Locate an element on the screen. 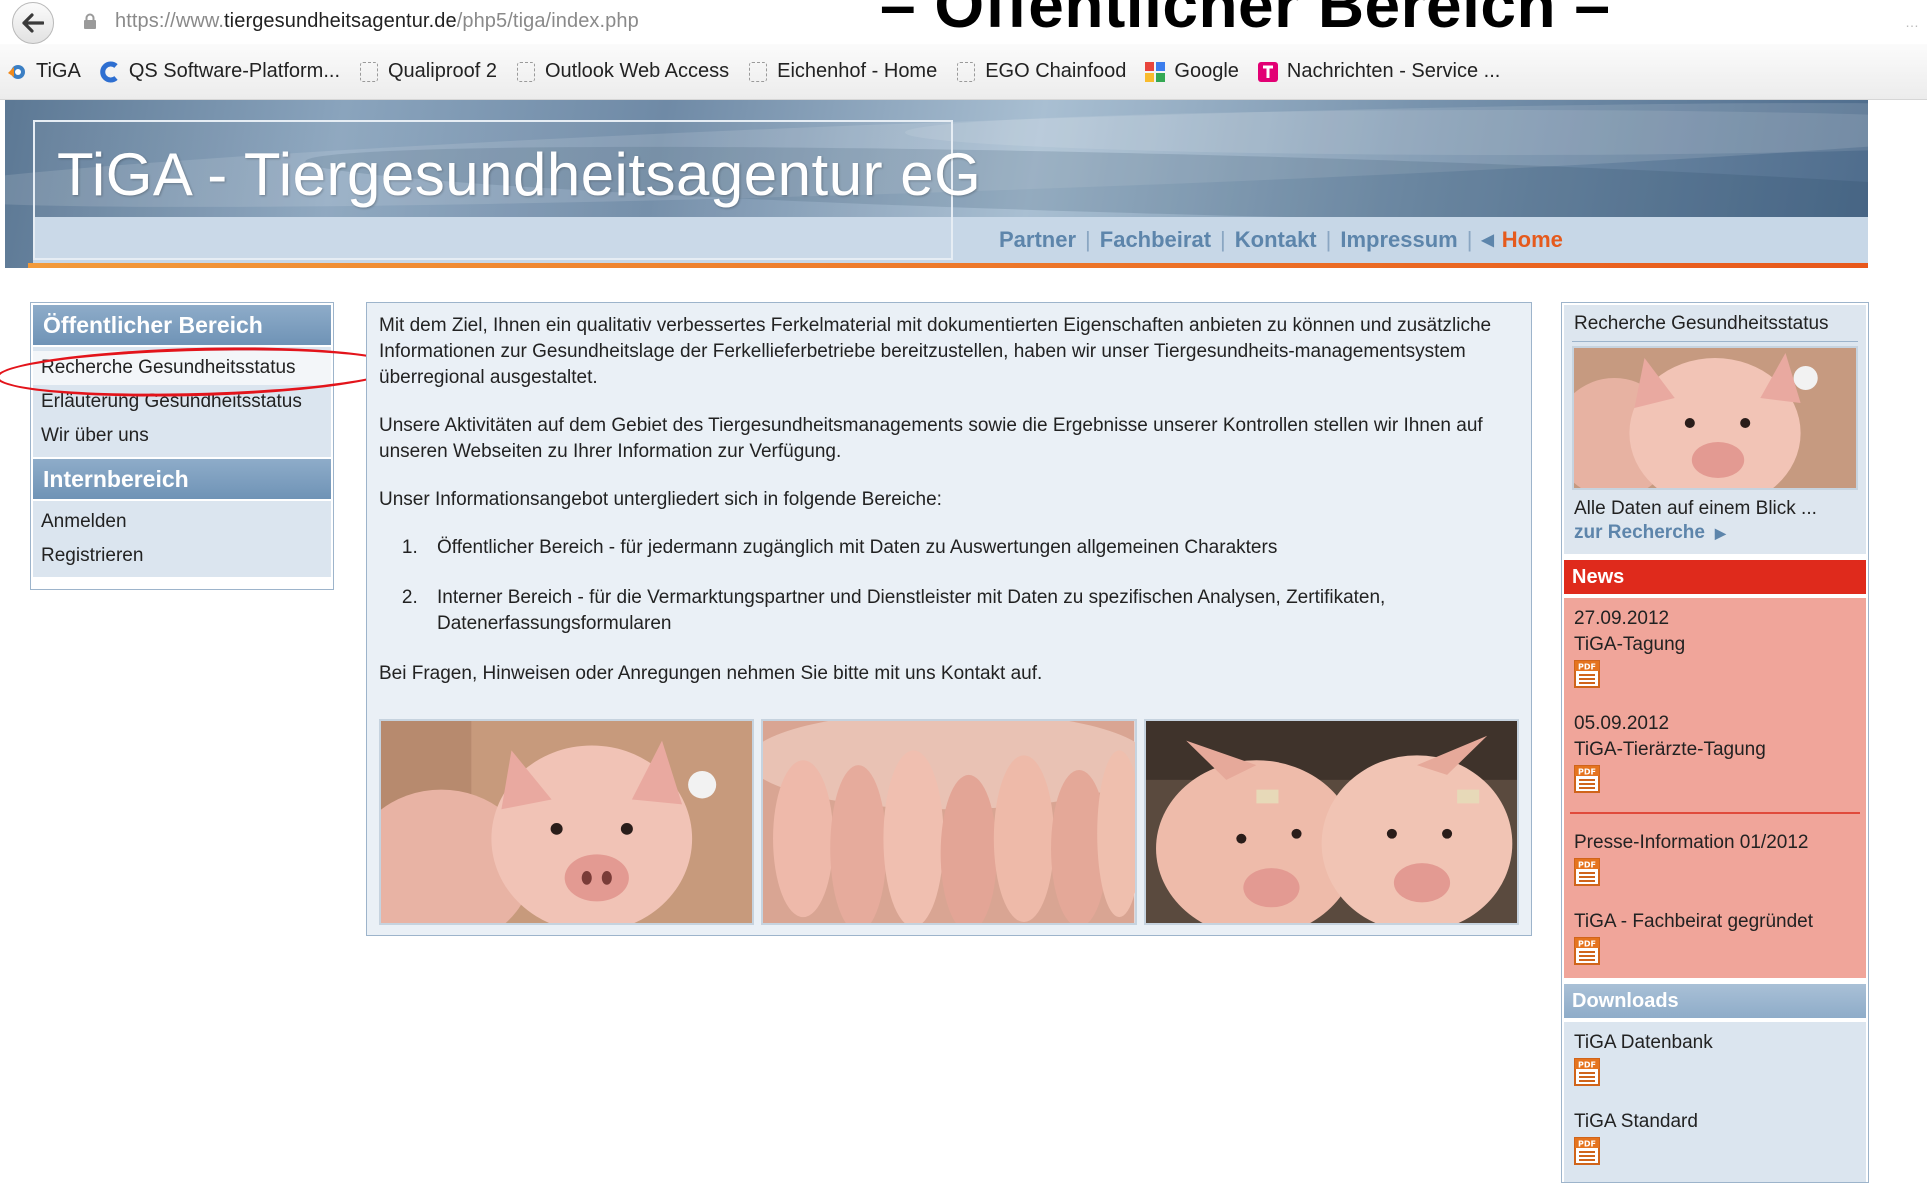  google-icon is located at coordinates (1155, 72).